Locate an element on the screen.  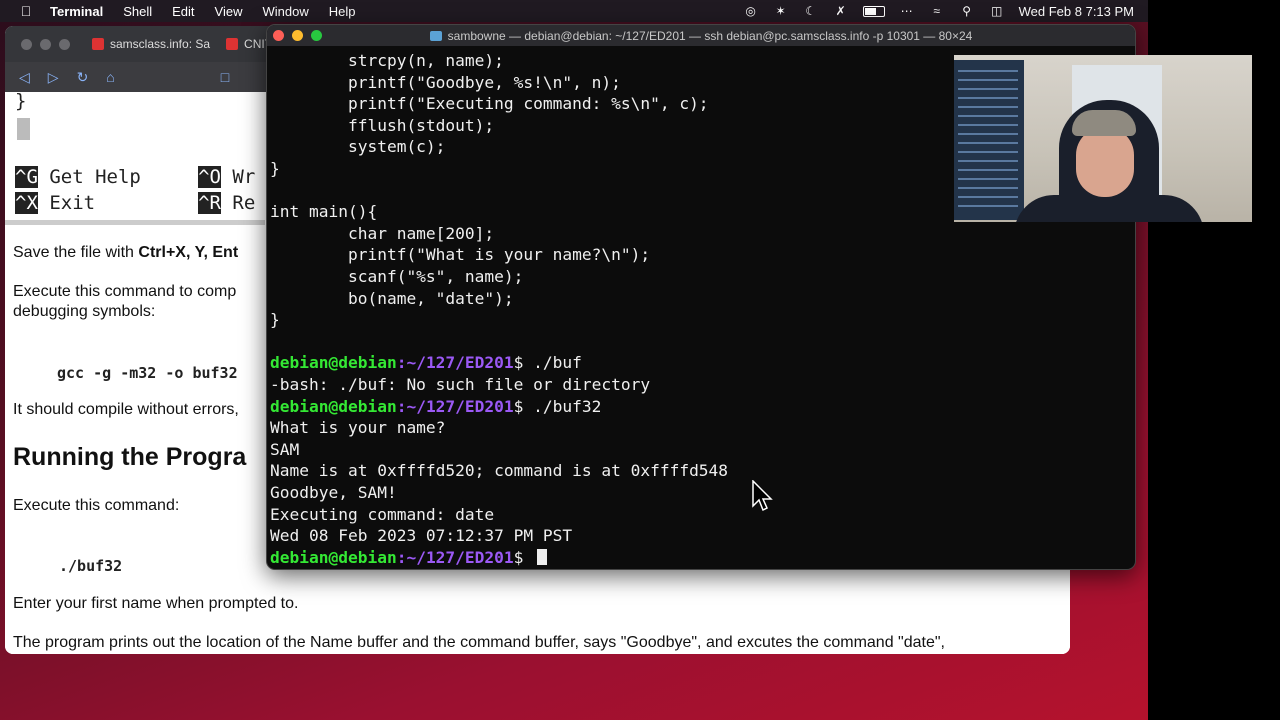
webcam-person-face is located at coordinates (1105, 162).